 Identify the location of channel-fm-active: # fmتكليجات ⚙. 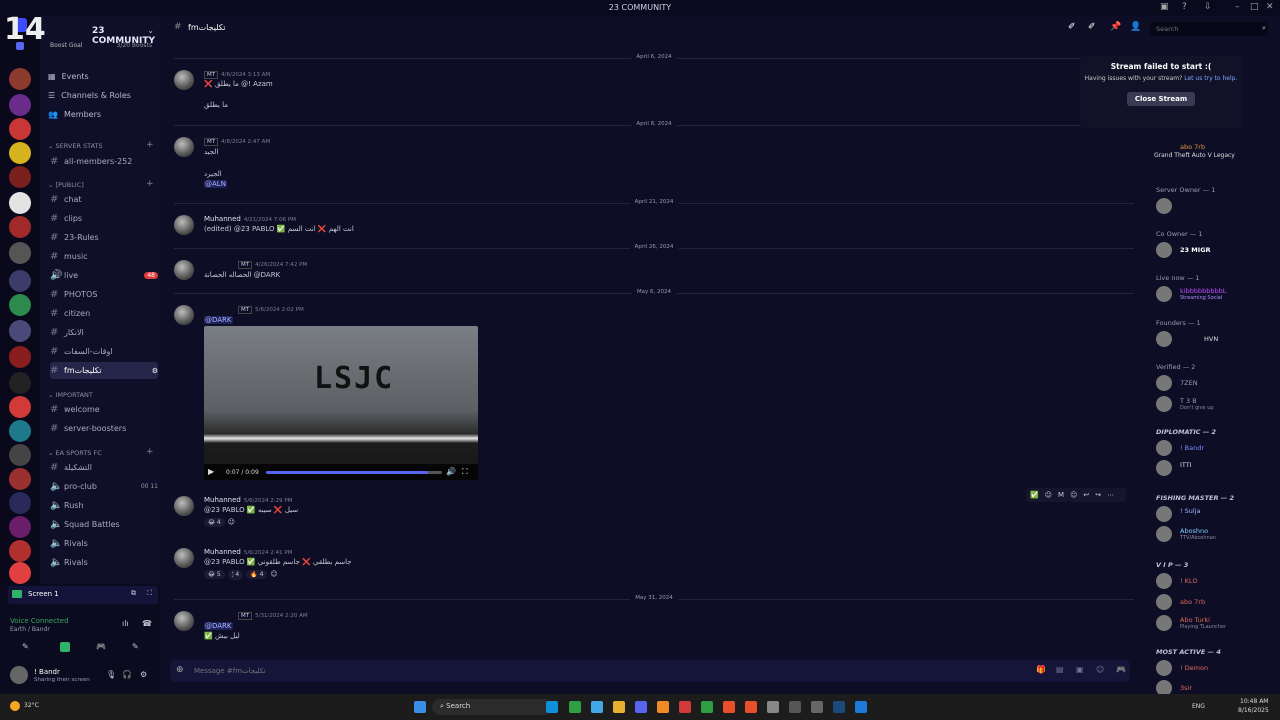
(104, 370).